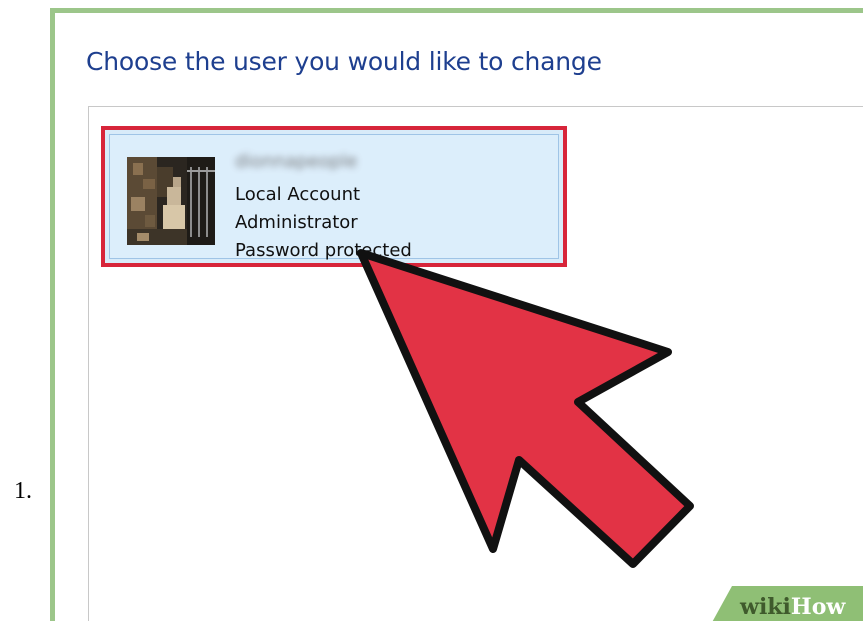 This screenshot has width=863, height=621. I want to click on wikihow-watermark: wikiHow, so click(786, 603).